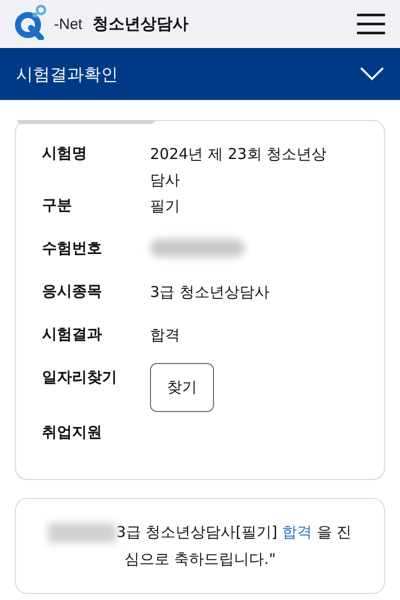 The height and width of the screenshot is (600, 400). What do you see at coordinates (67, 75) in the screenshot?
I see `section-title: 시험결과확인` at bounding box center [67, 75].